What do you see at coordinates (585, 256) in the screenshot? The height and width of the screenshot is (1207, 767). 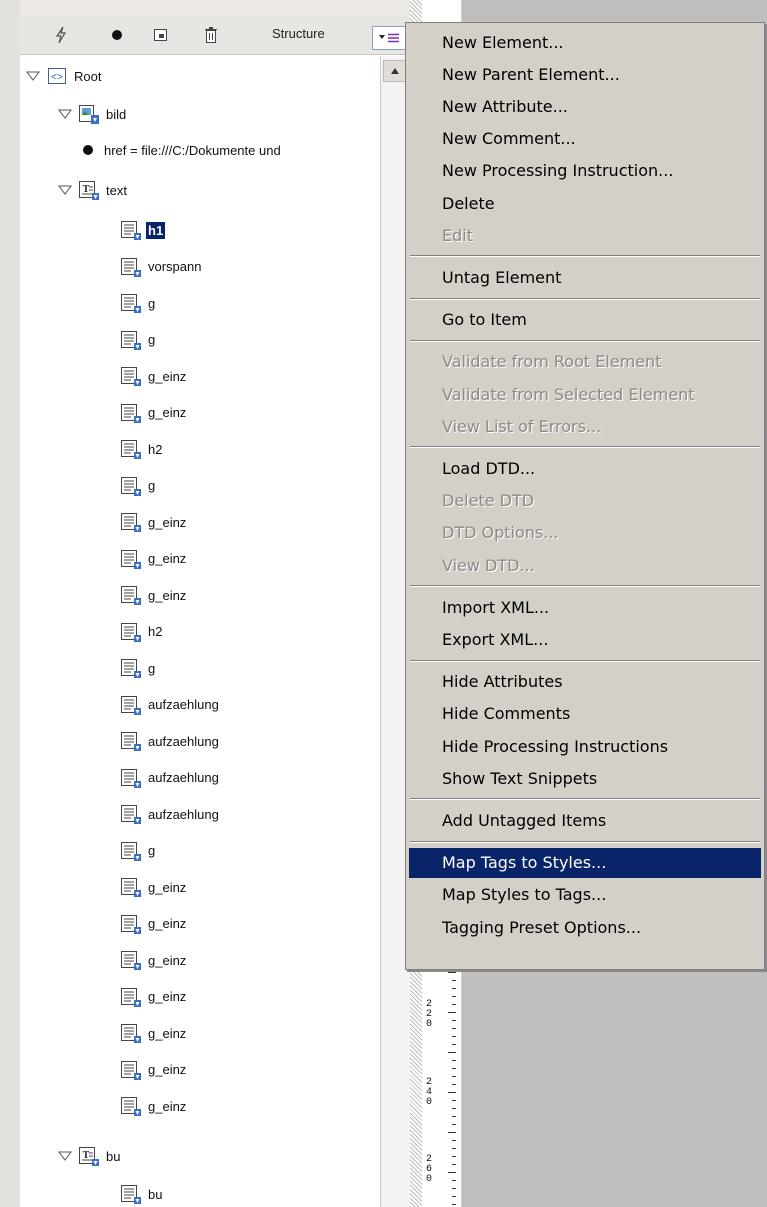 I see `menu-separator` at bounding box center [585, 256].